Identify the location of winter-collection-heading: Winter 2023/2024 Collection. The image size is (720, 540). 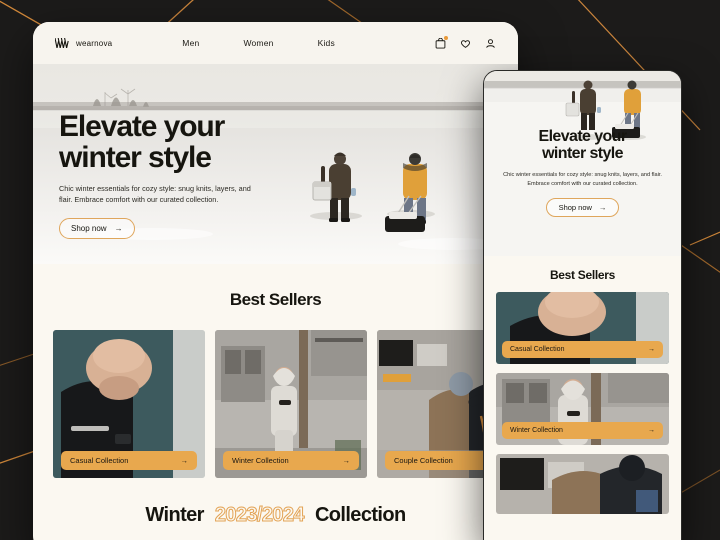
(275, 515).